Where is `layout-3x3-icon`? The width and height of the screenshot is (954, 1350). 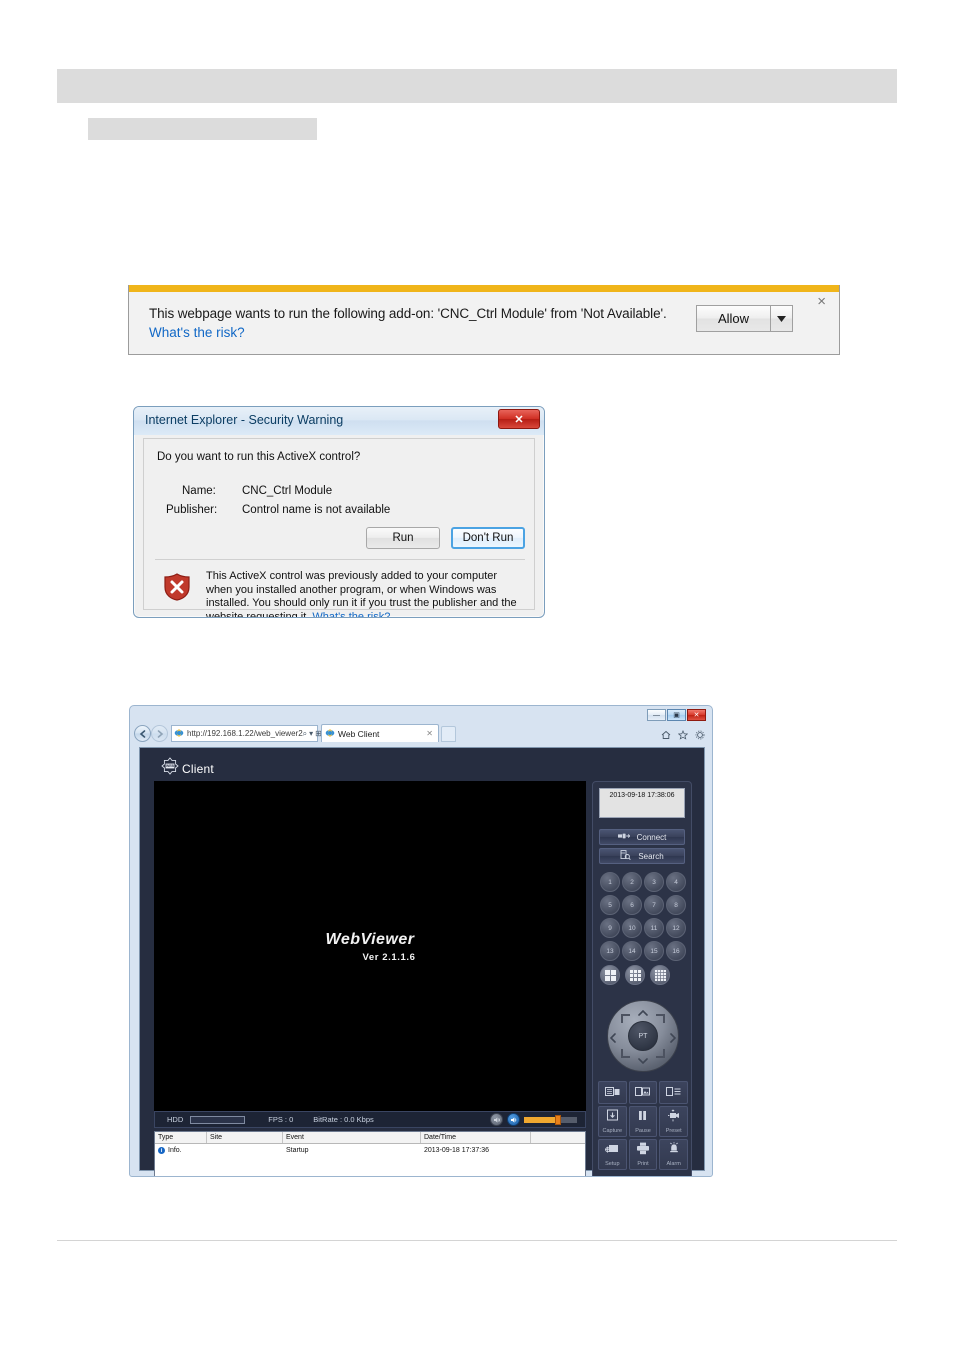
layout-3x3-icon is located at coordinates (635, 975).